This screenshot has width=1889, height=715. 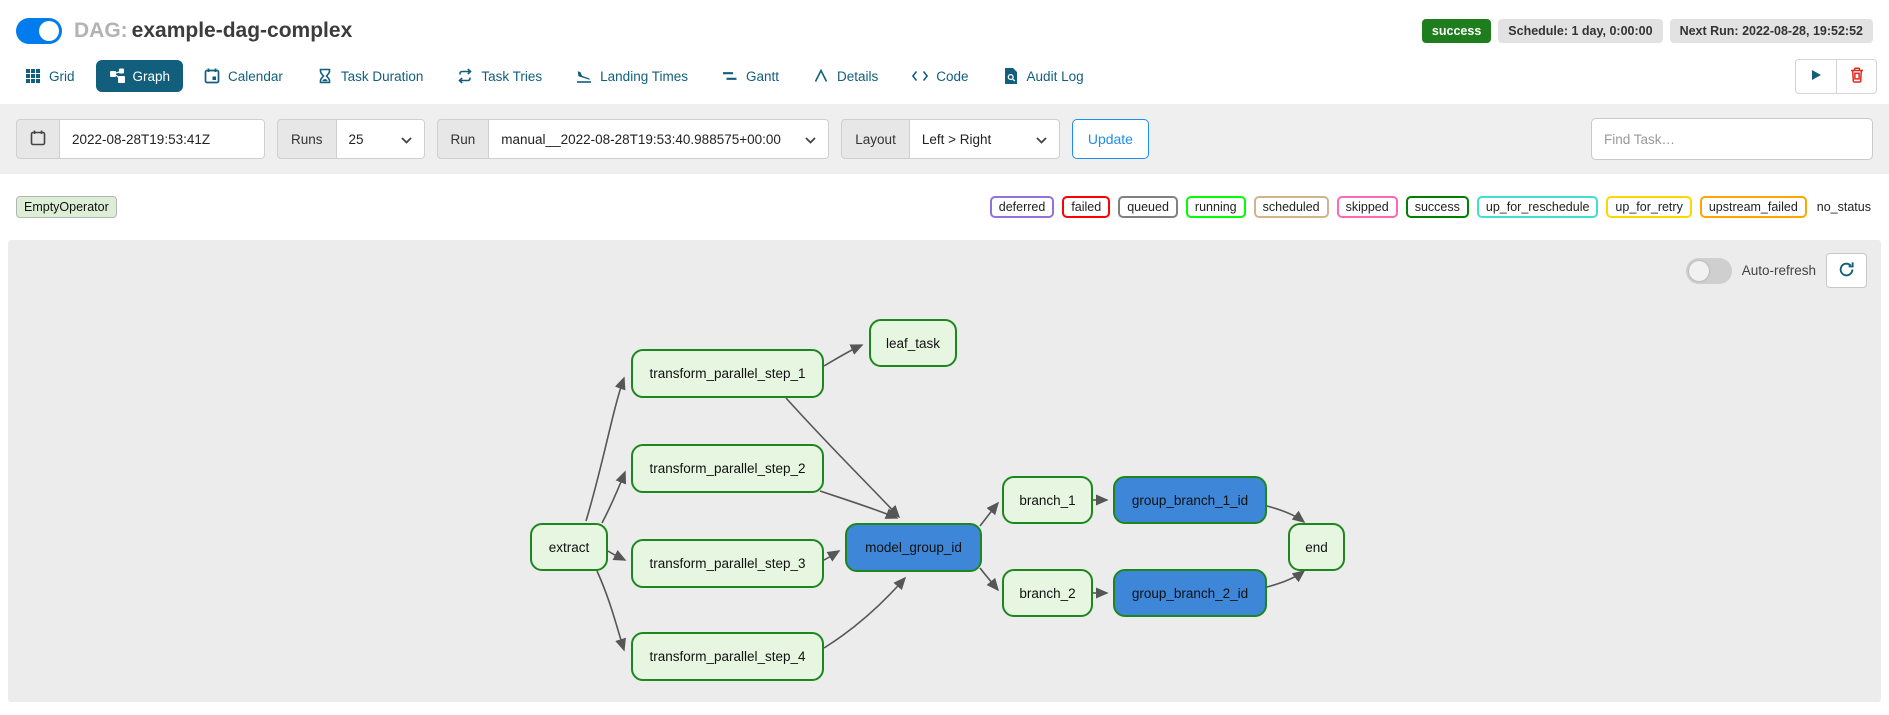 I want to click on status-legend-running: running, so click(x=1215, y=207).